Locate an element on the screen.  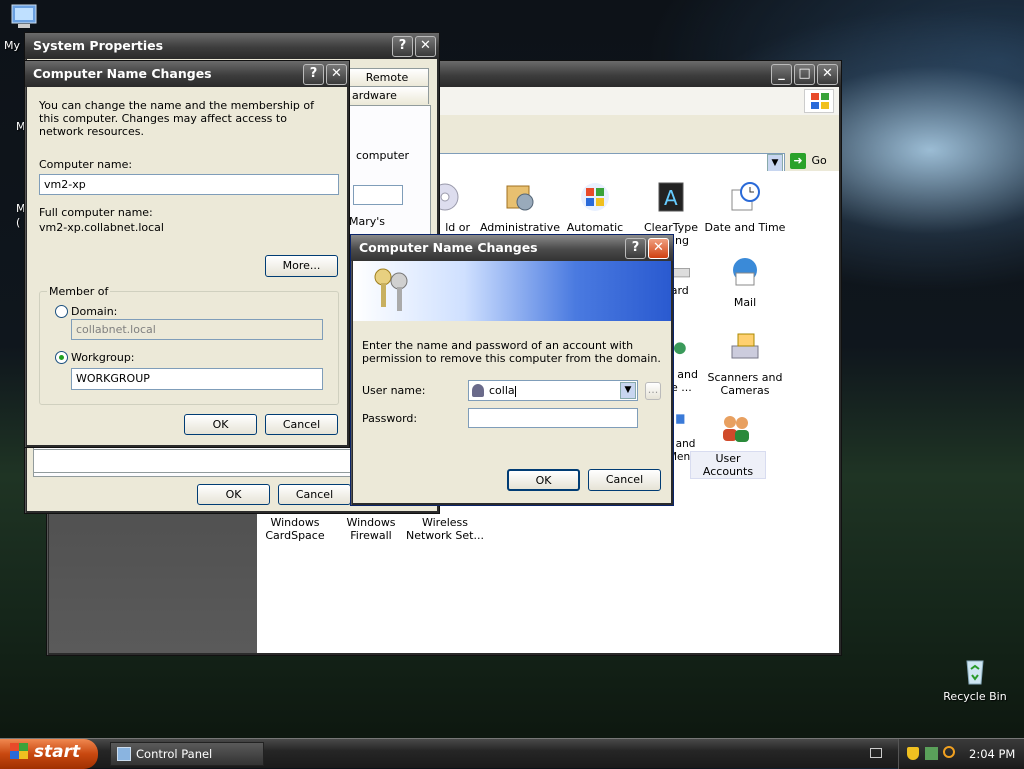
desktop-icon-recycle-bin: Recycle Bin is located at coordinates (975, 679).